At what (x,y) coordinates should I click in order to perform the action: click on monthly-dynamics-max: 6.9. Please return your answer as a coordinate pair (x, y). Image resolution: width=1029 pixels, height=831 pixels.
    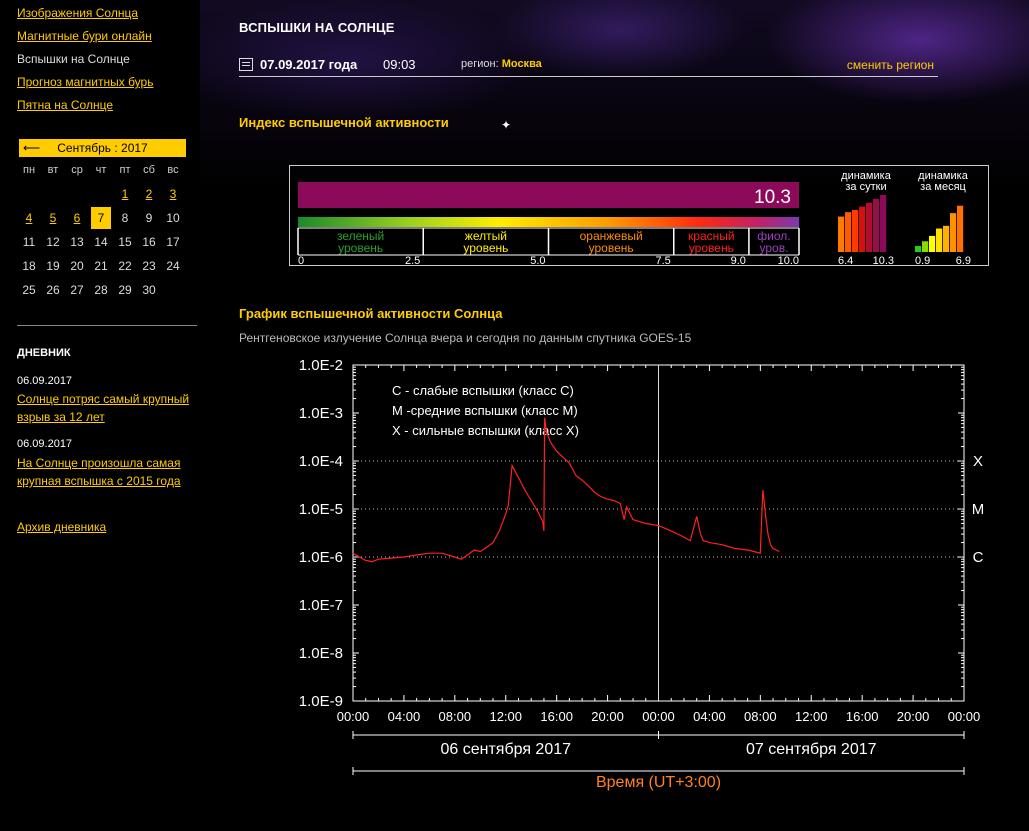
    Looking at the image, I should click on (963, 260).